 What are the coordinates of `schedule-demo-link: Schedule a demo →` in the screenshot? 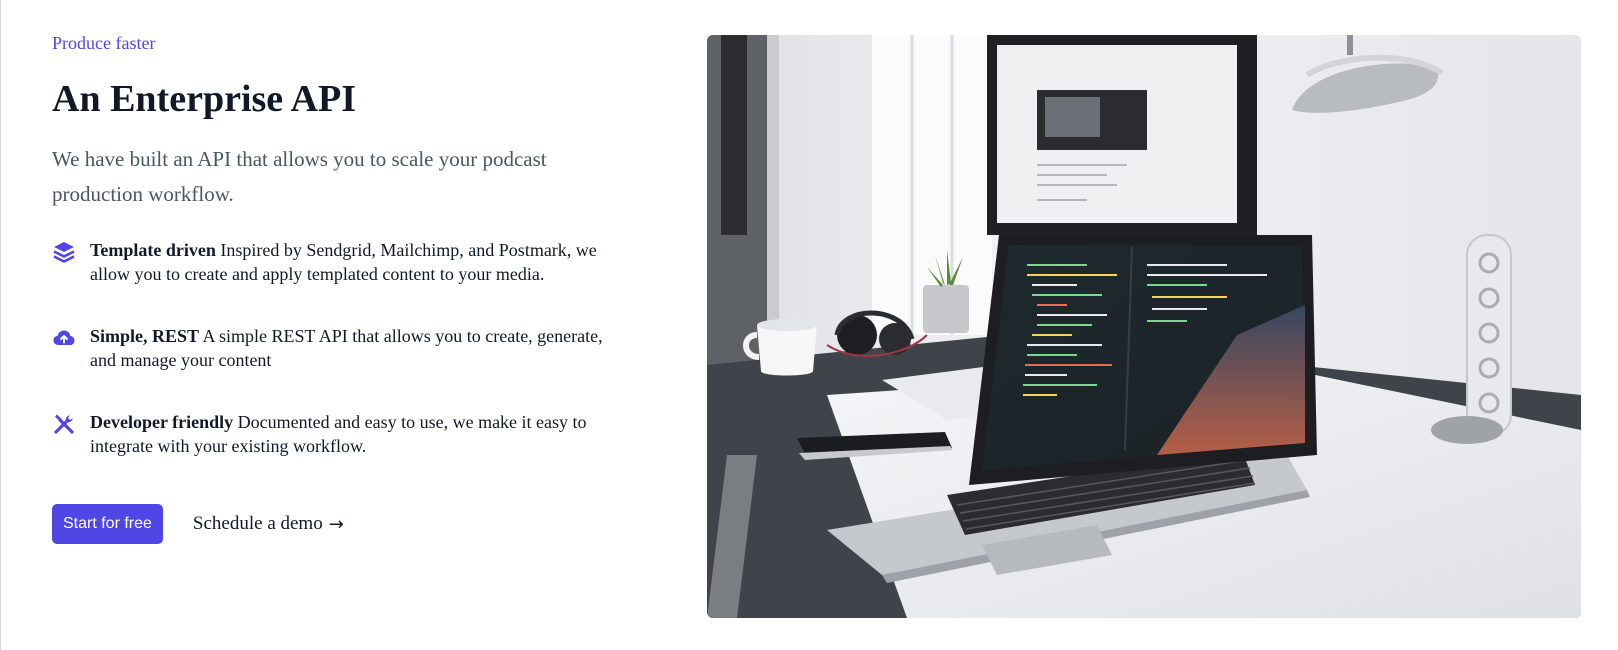 It's located at (268, 524).